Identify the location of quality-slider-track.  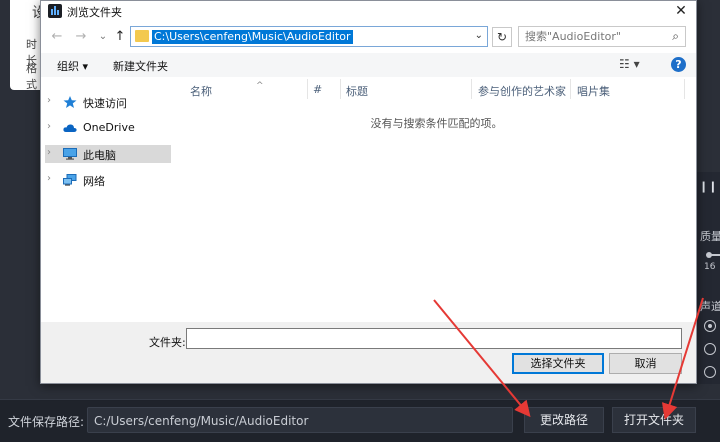
(715, 255).